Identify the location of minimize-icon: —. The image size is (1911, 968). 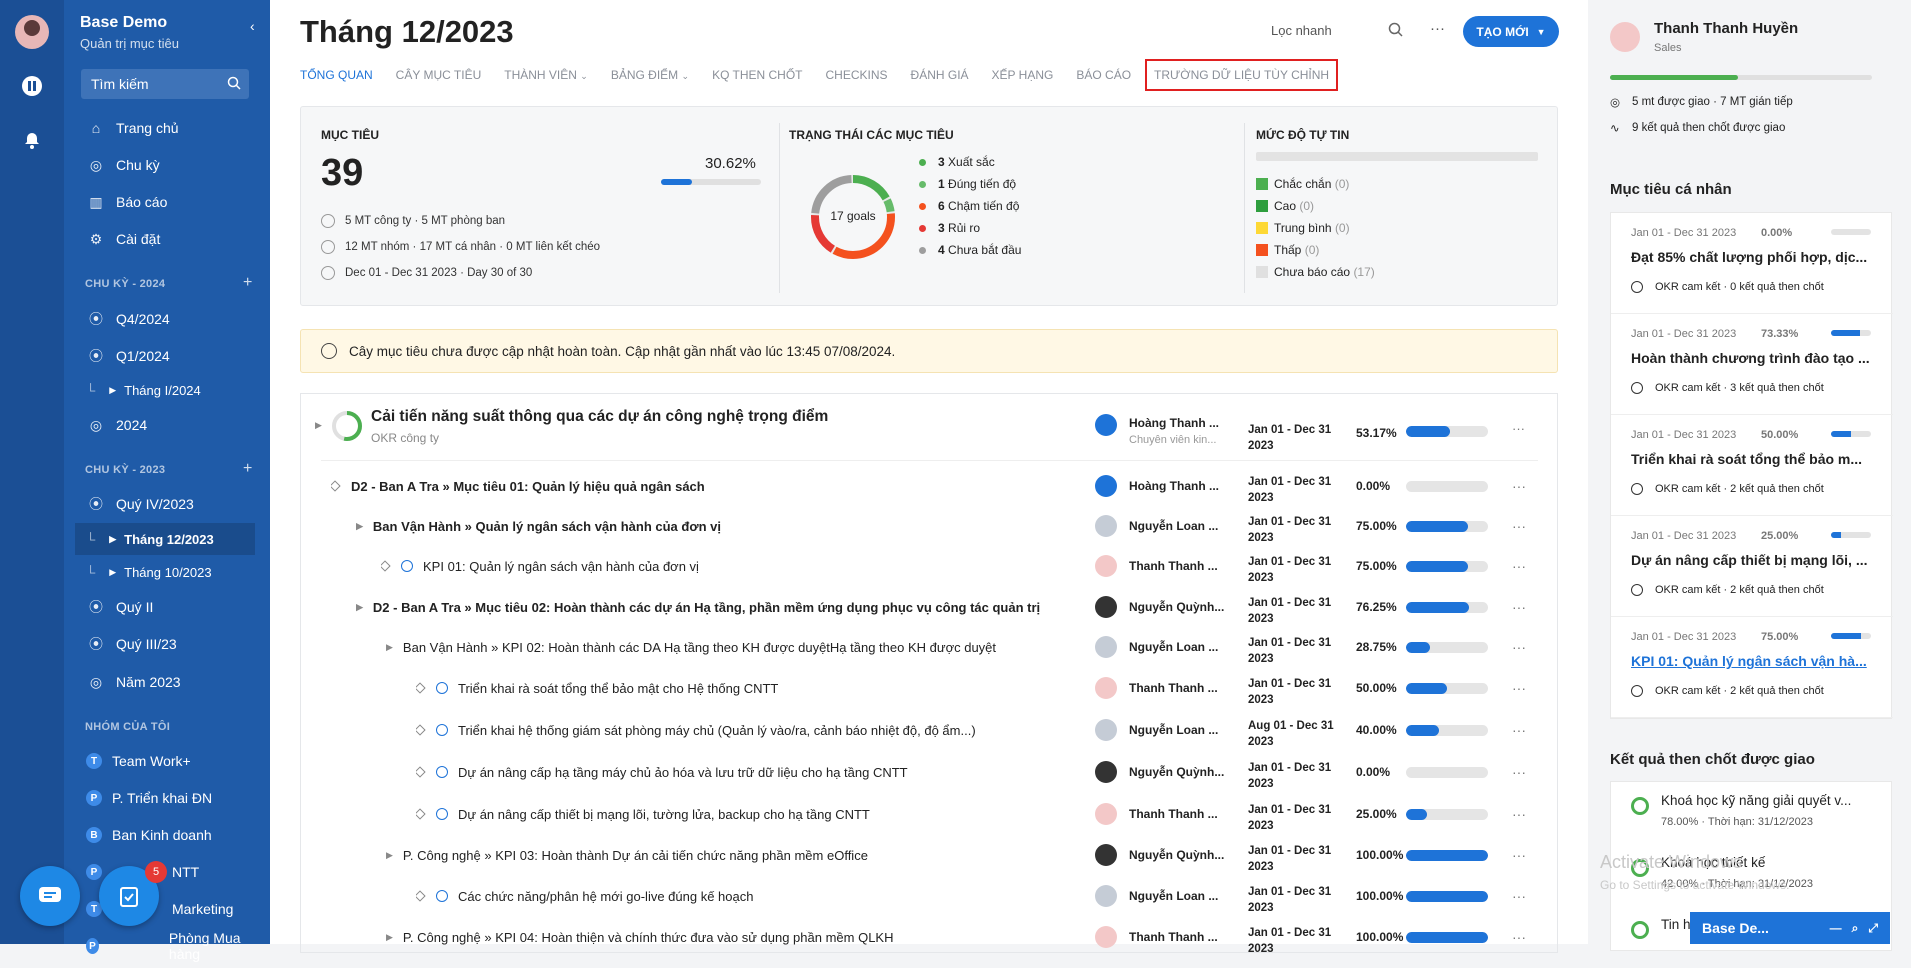
(1836, 928).